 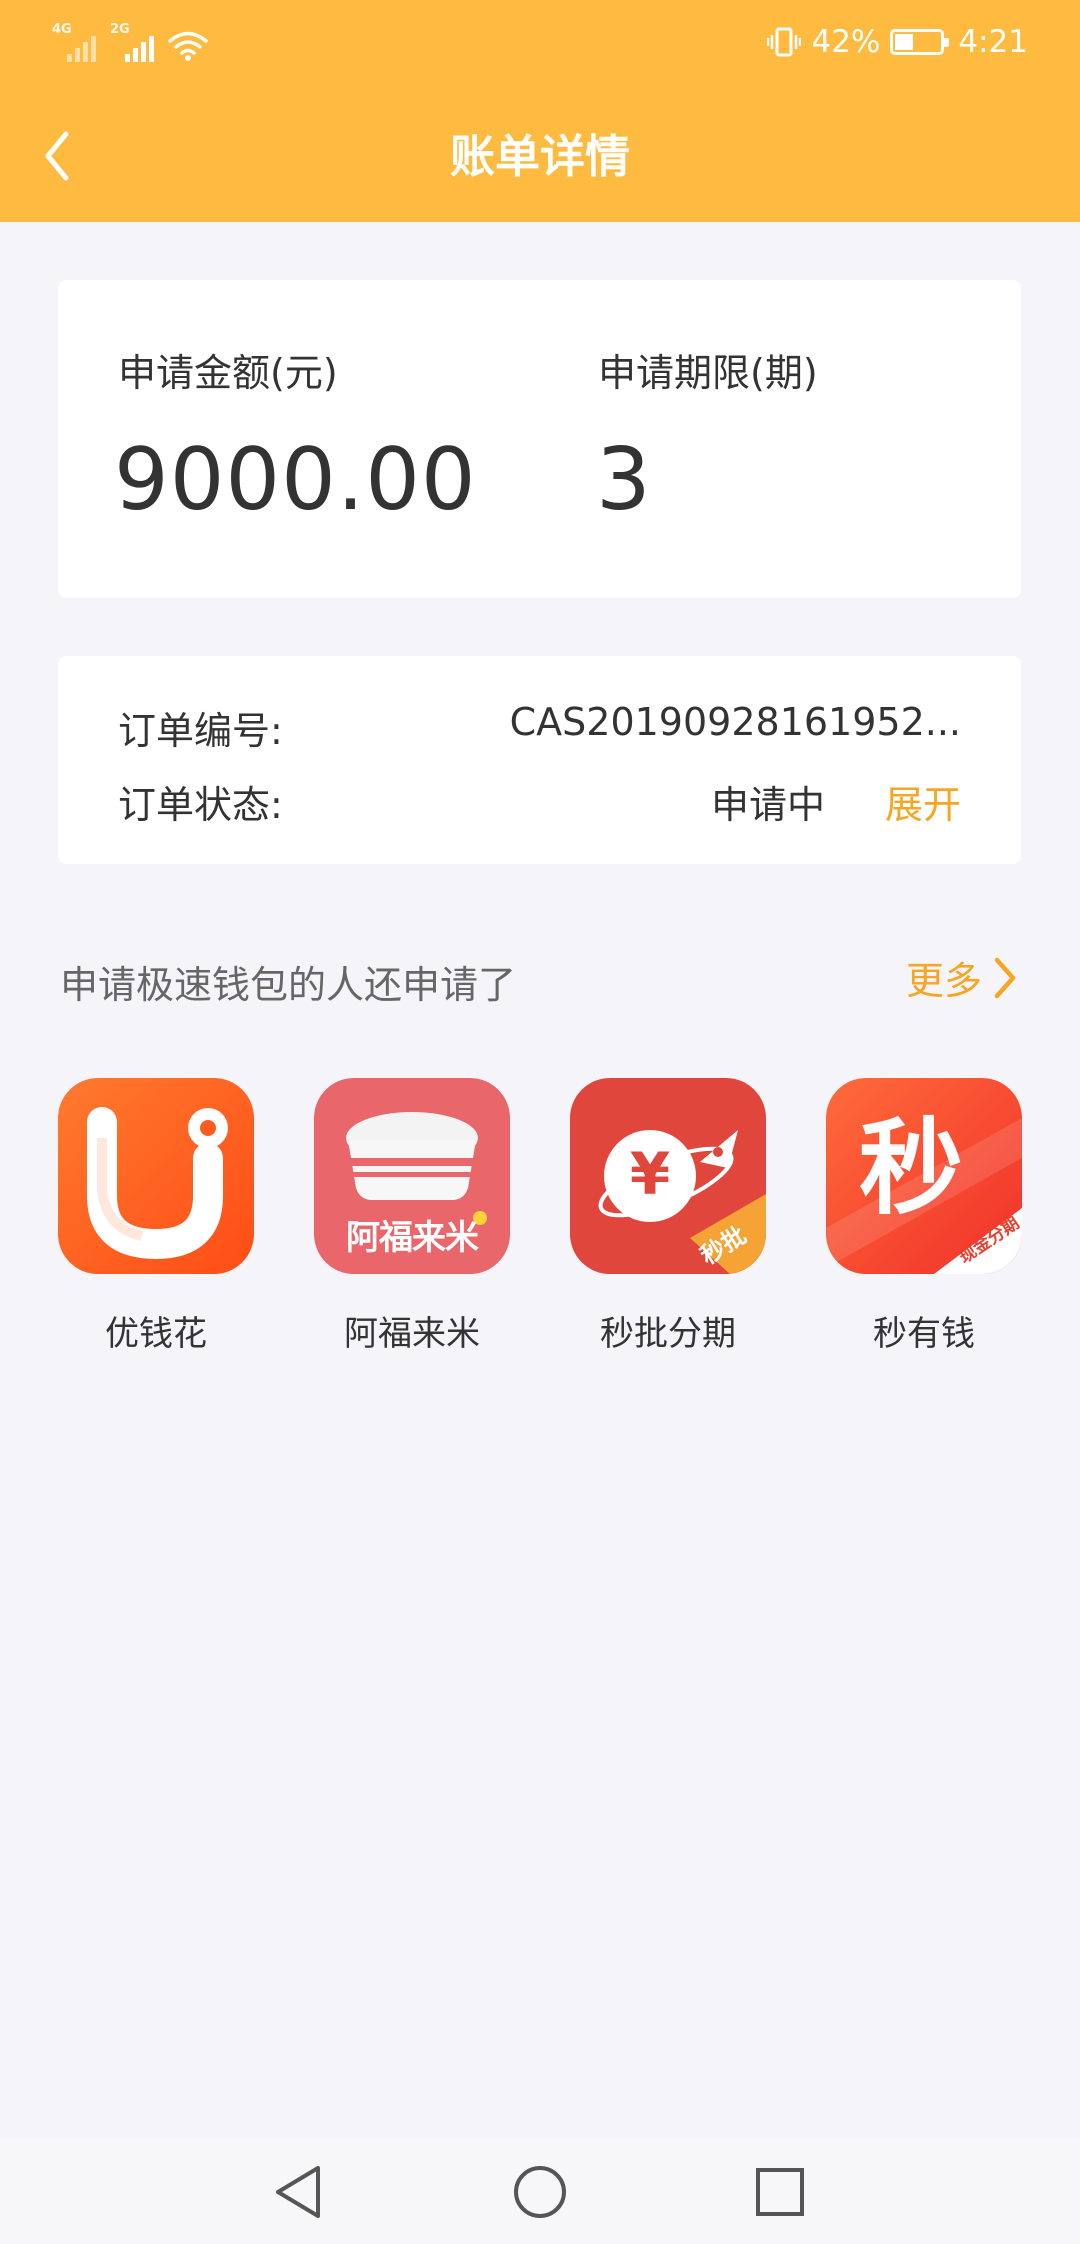 What do you see at coordinates (920, 42) in the screenshot?
I see `battery-icon` at bounding box center [920, 42].